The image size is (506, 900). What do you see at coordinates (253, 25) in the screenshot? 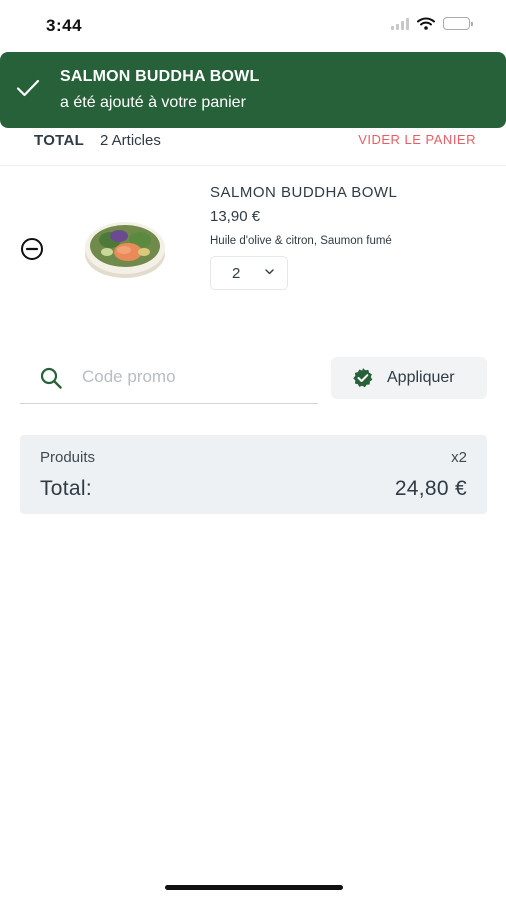
I see `status-bar: 3:44` at bounding box center [253, 25].